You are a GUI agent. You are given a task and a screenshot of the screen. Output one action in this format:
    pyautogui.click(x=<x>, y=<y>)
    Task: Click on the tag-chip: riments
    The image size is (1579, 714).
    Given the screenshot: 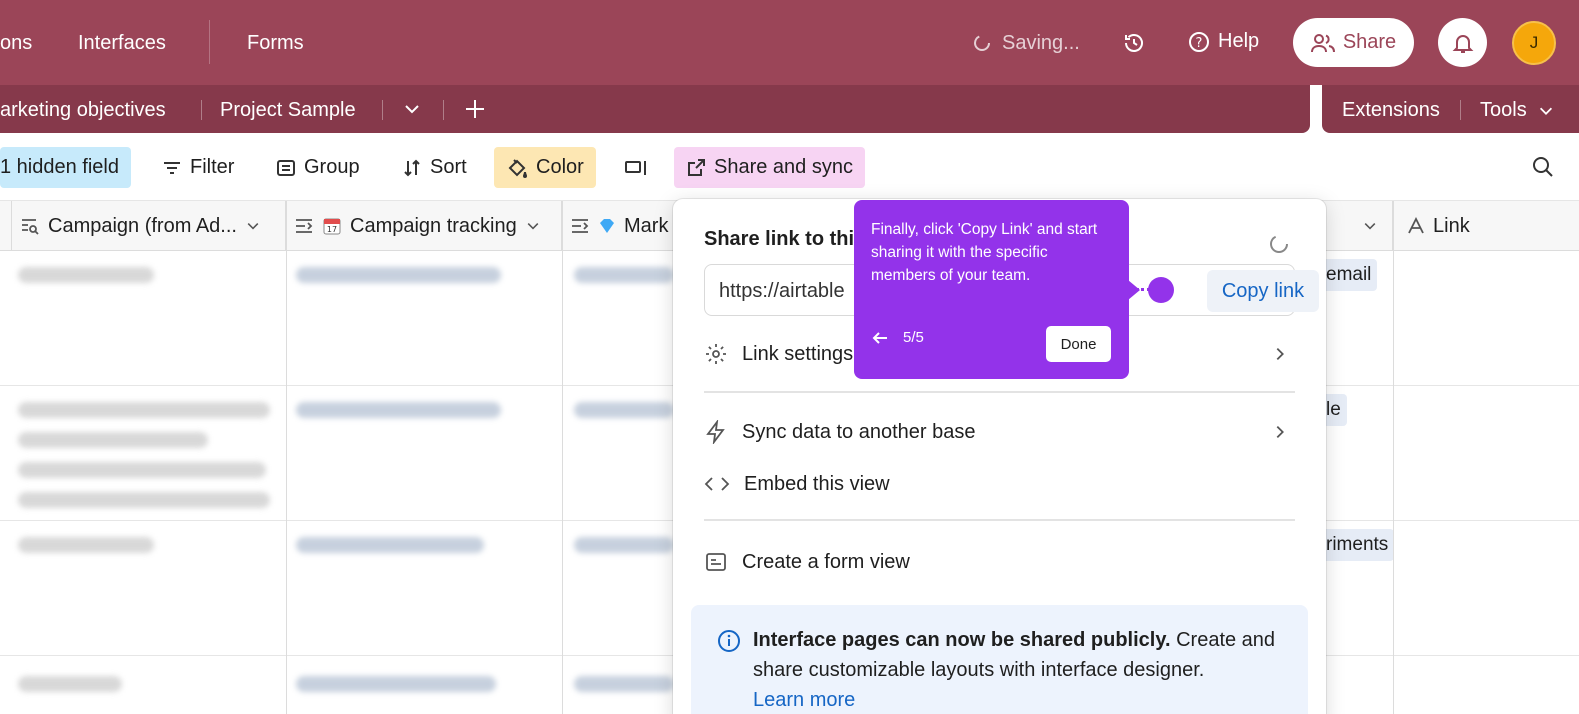 What is the action you would take?
    pyautogui.click(x=1357, y=545)
    